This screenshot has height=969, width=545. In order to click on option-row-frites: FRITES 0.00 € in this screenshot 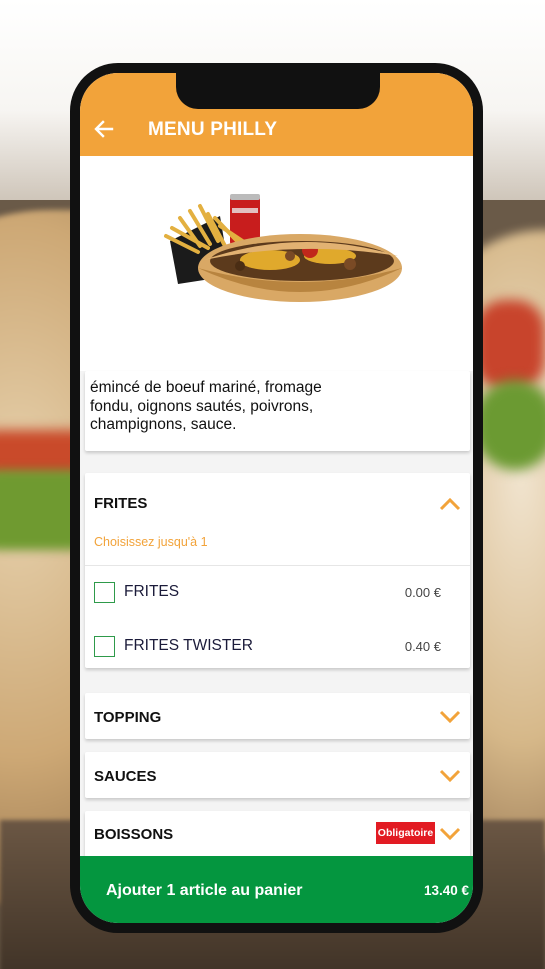, I will do `click(277, 592)`.